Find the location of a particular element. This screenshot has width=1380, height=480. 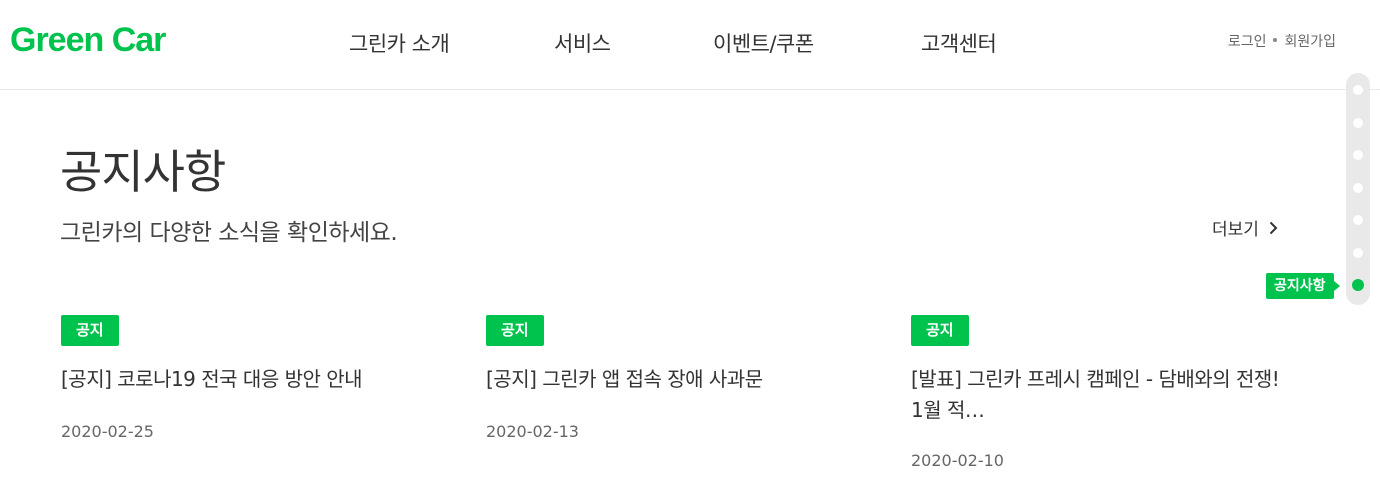

nav-item-event-coupon: 이벤트/쿠폰 is located at coordinates (763, 43).